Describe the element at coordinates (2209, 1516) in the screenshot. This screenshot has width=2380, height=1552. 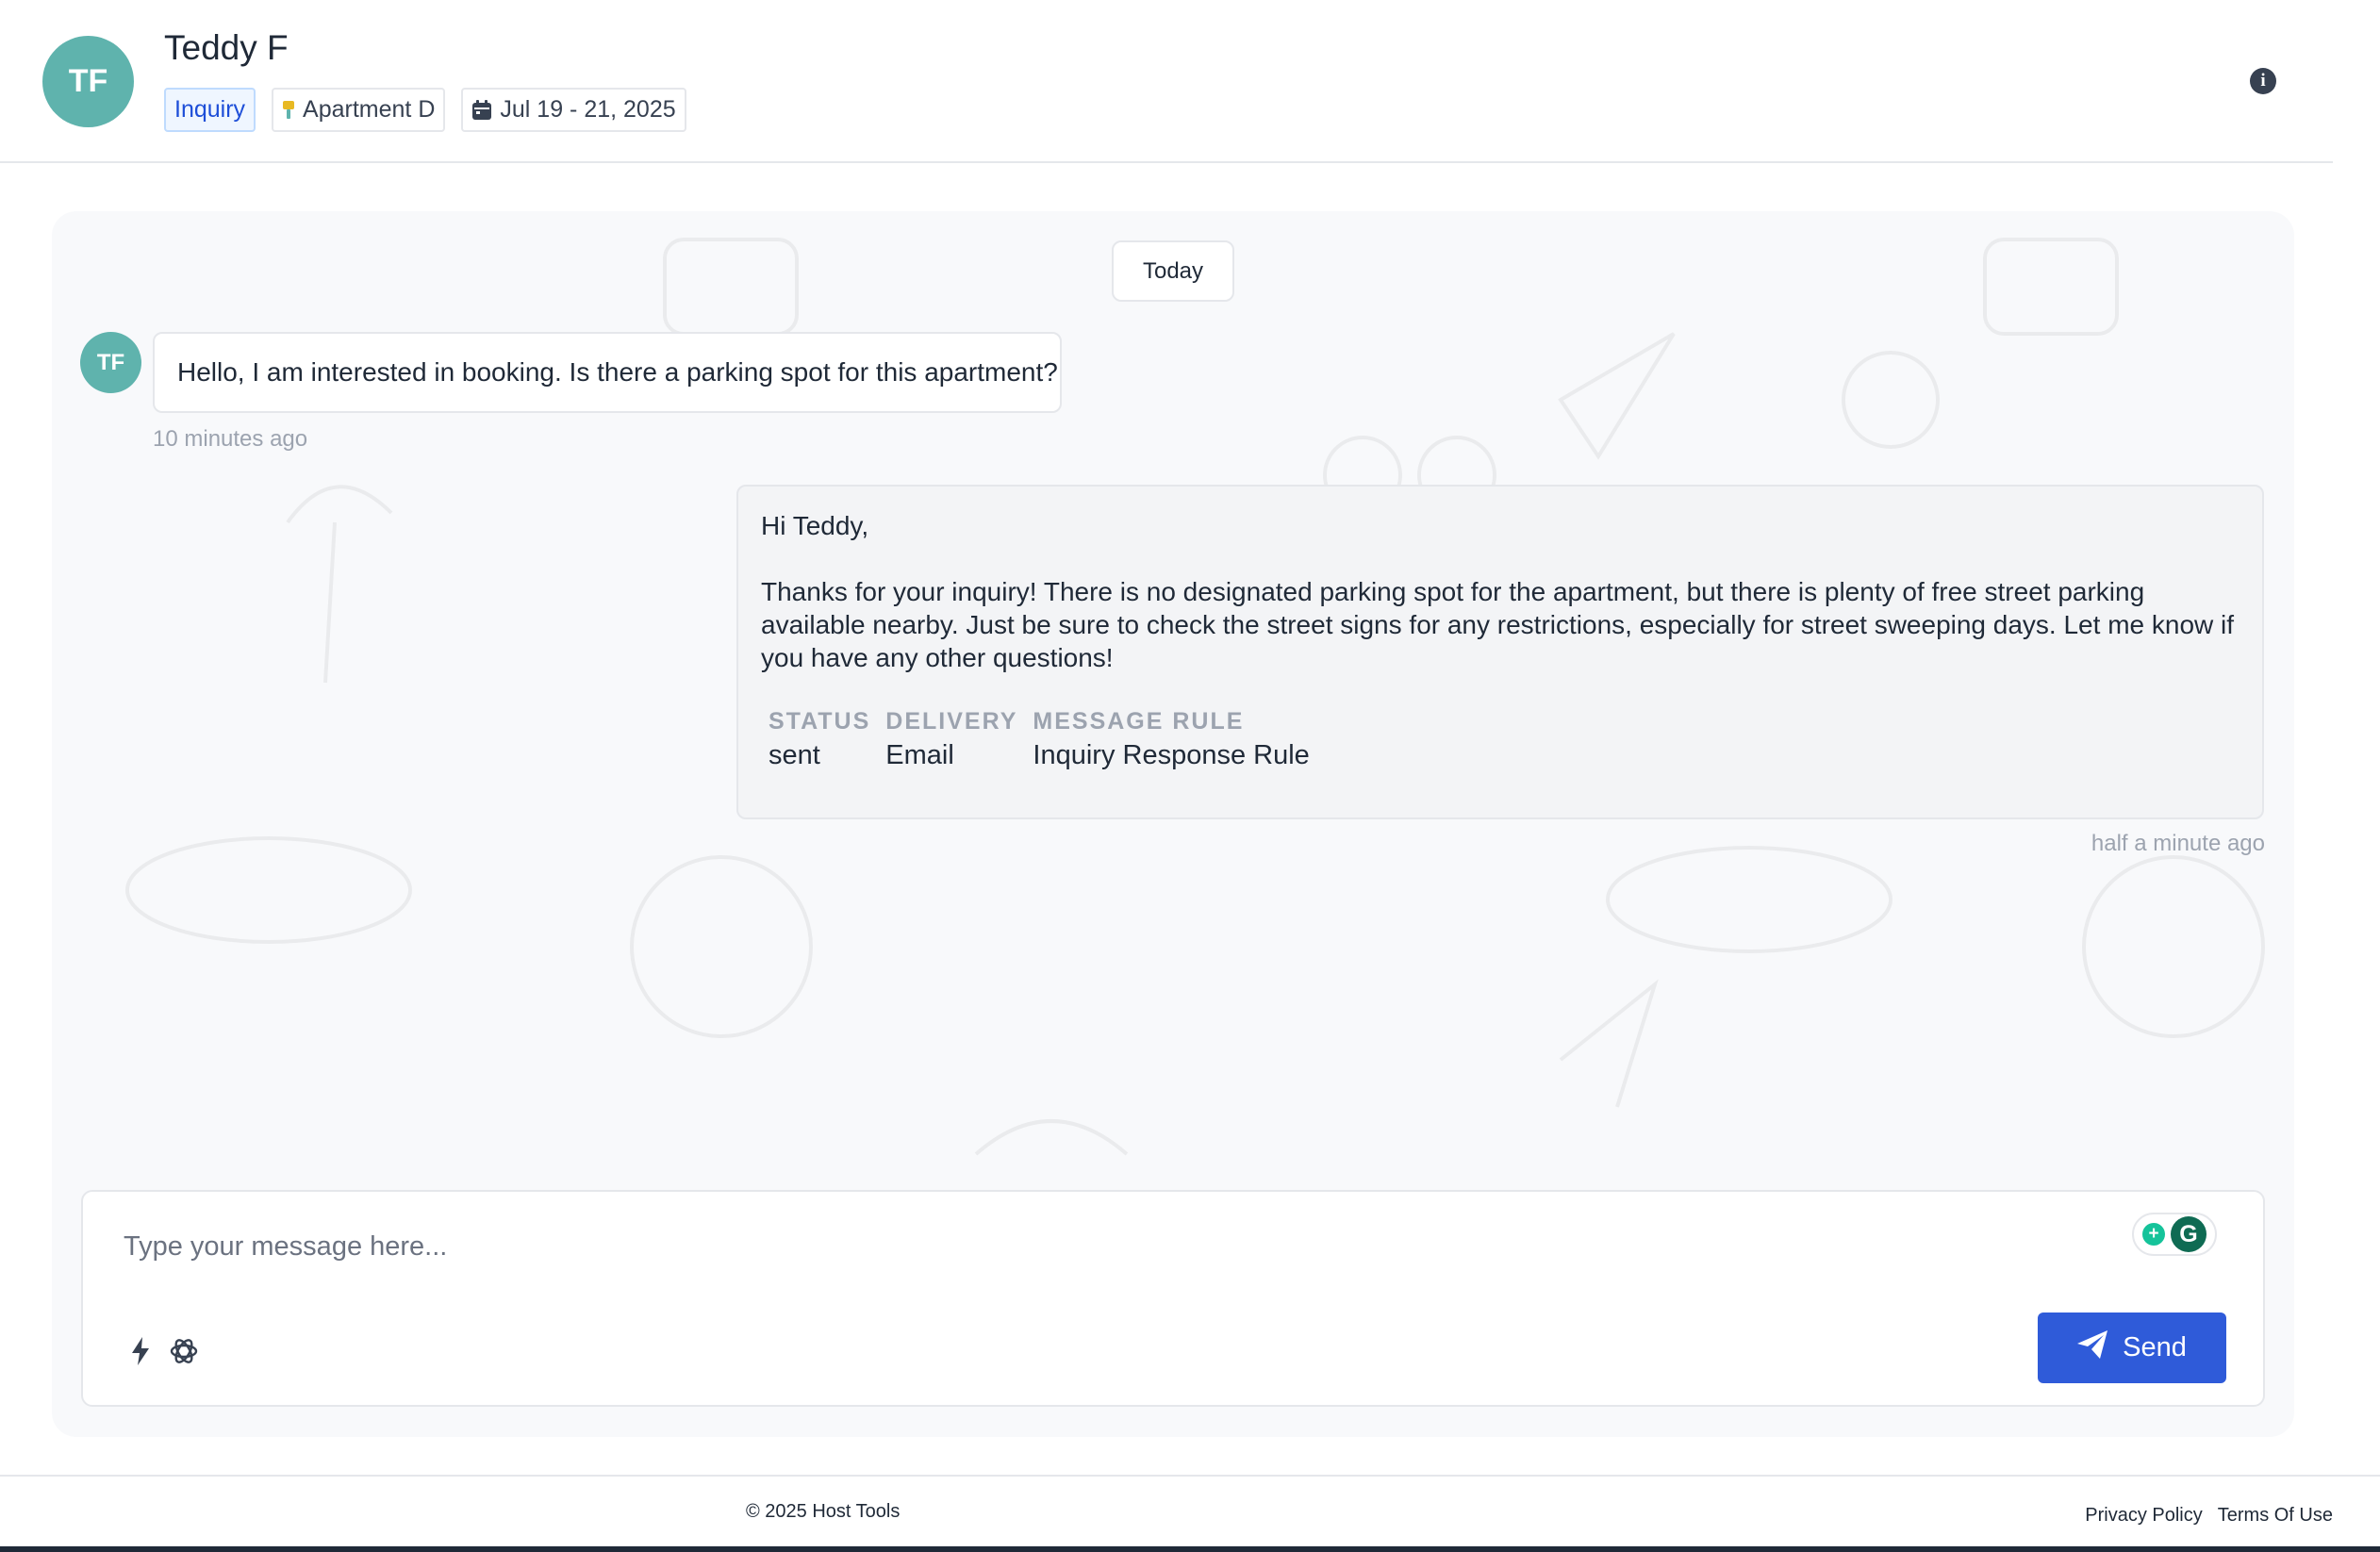
I see `footer-links: Privacy Policy Terms Of Use` at that location.